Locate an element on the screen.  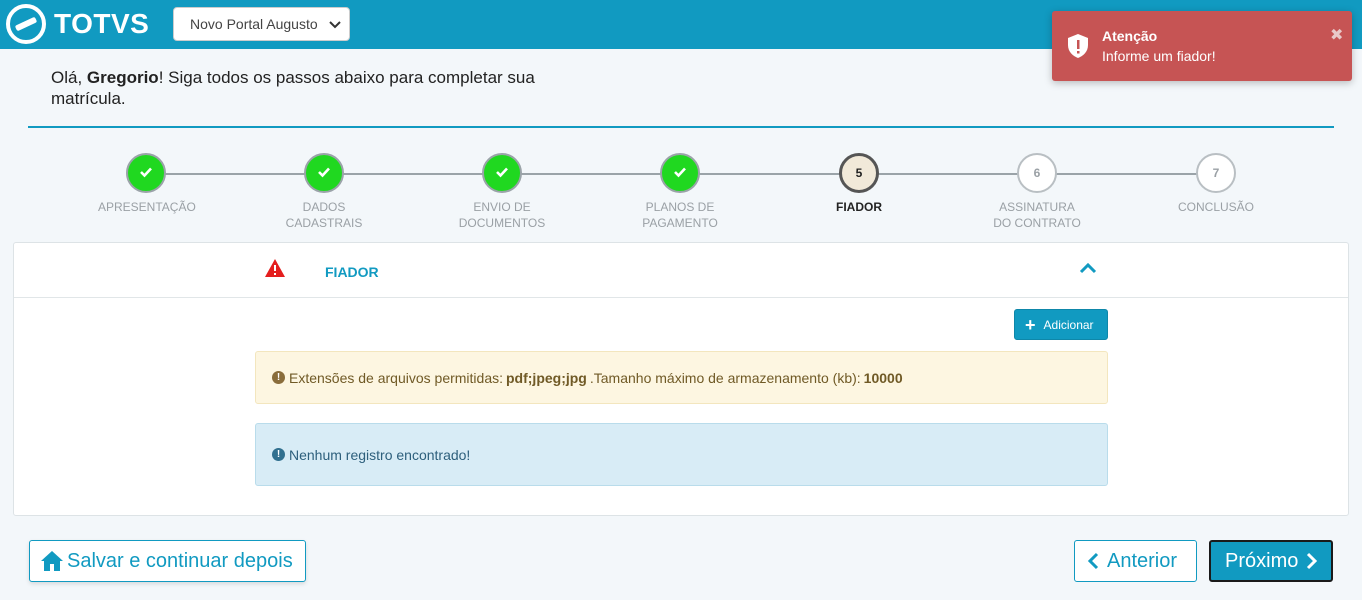
step-5: 5 FIADOR is located at coordinates (859, 184).